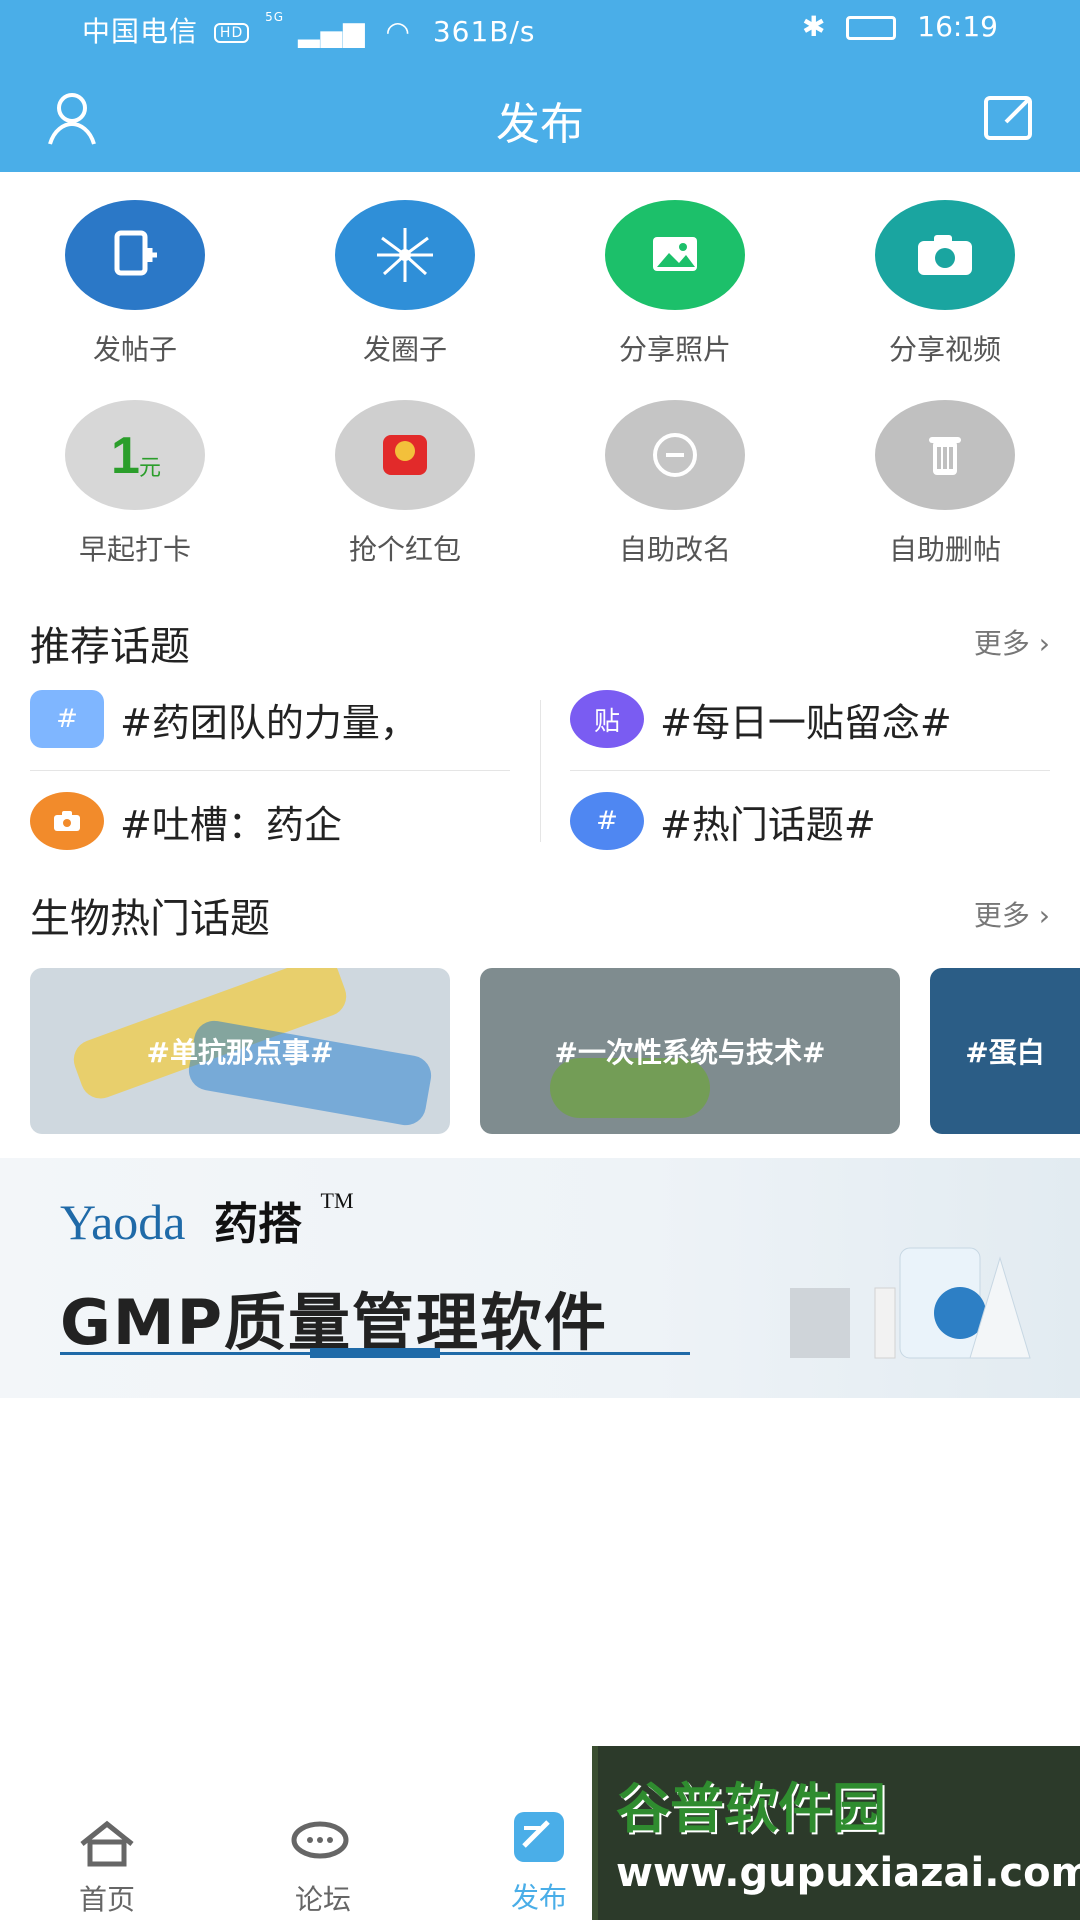 This screenshot has width=1080, height=1920. Describe the element at coordinates (539, 1838) in the screenshot. I see `publish-icon` at that location.